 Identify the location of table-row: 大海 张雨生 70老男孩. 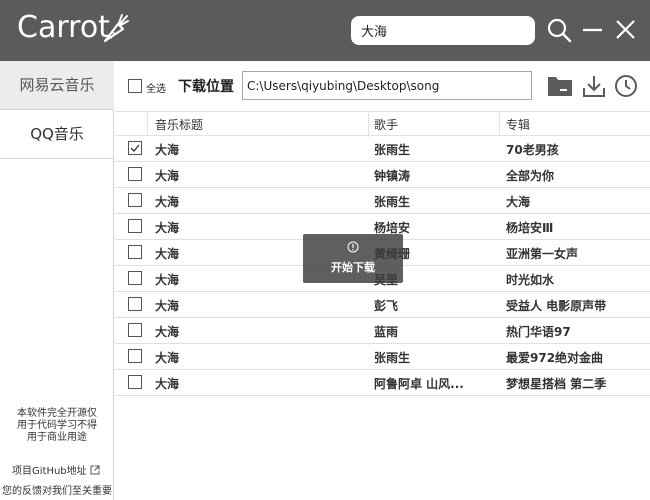
(382, 149).